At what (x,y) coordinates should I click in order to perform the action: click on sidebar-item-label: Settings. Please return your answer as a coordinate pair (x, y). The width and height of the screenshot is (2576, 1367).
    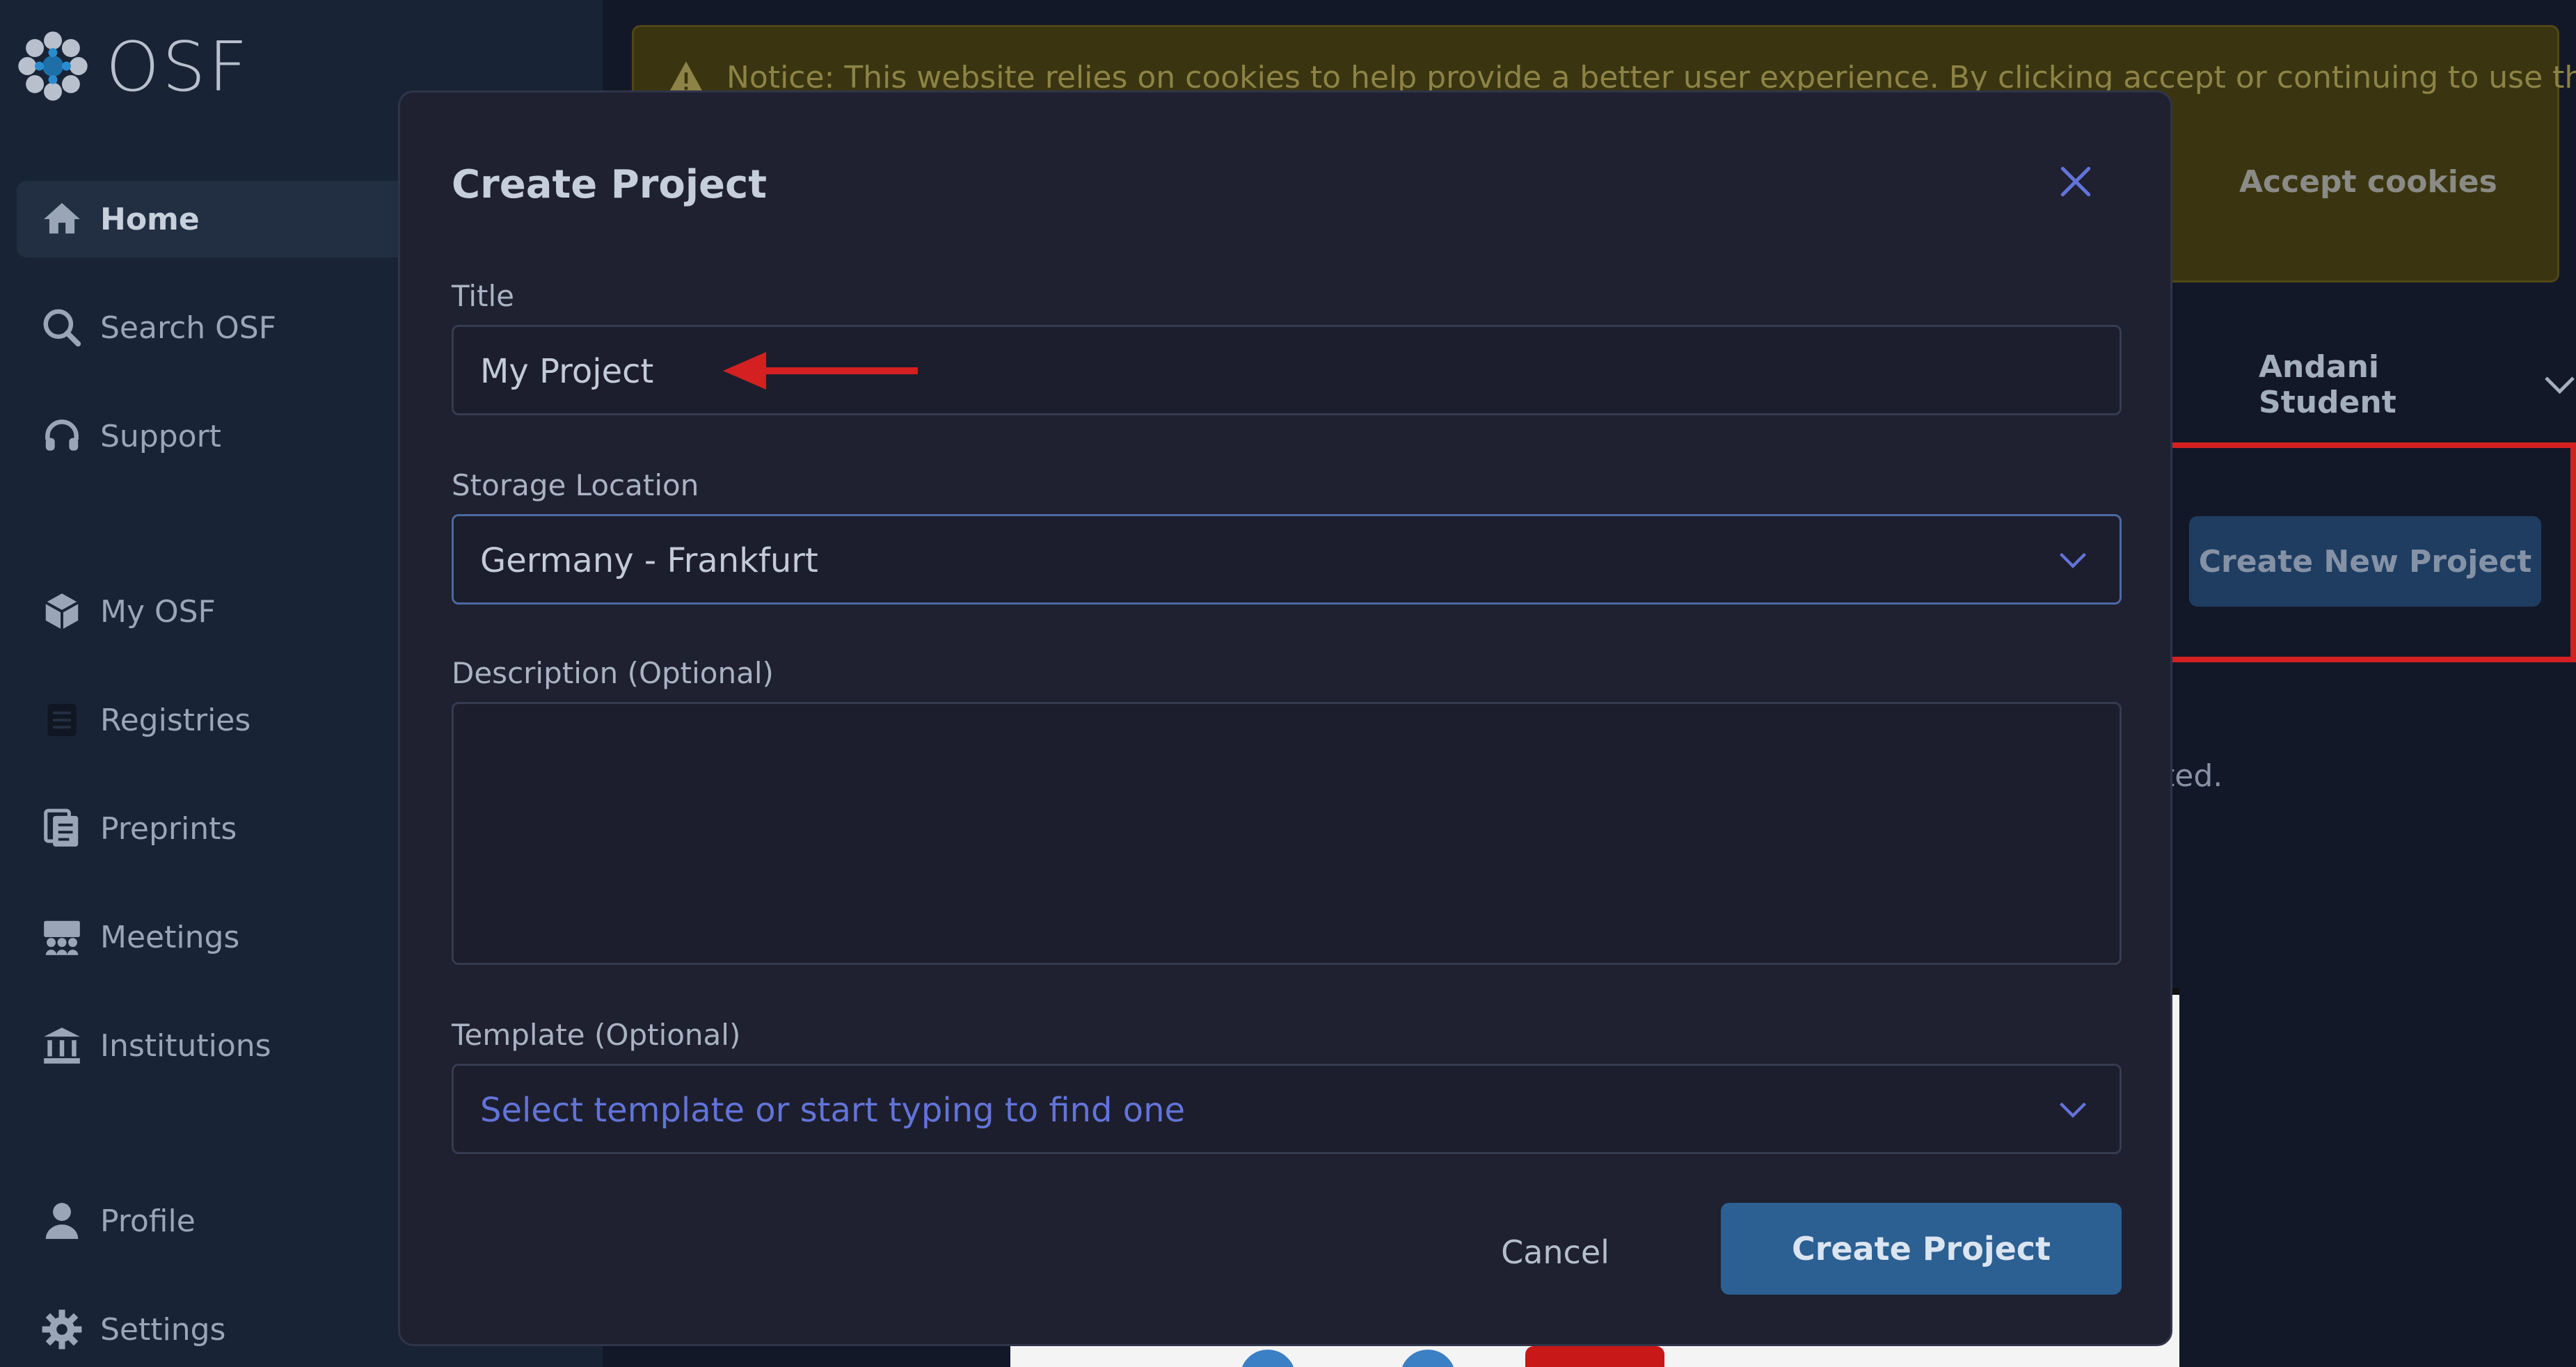
    Looking at the image, I should click on (163, 1329).